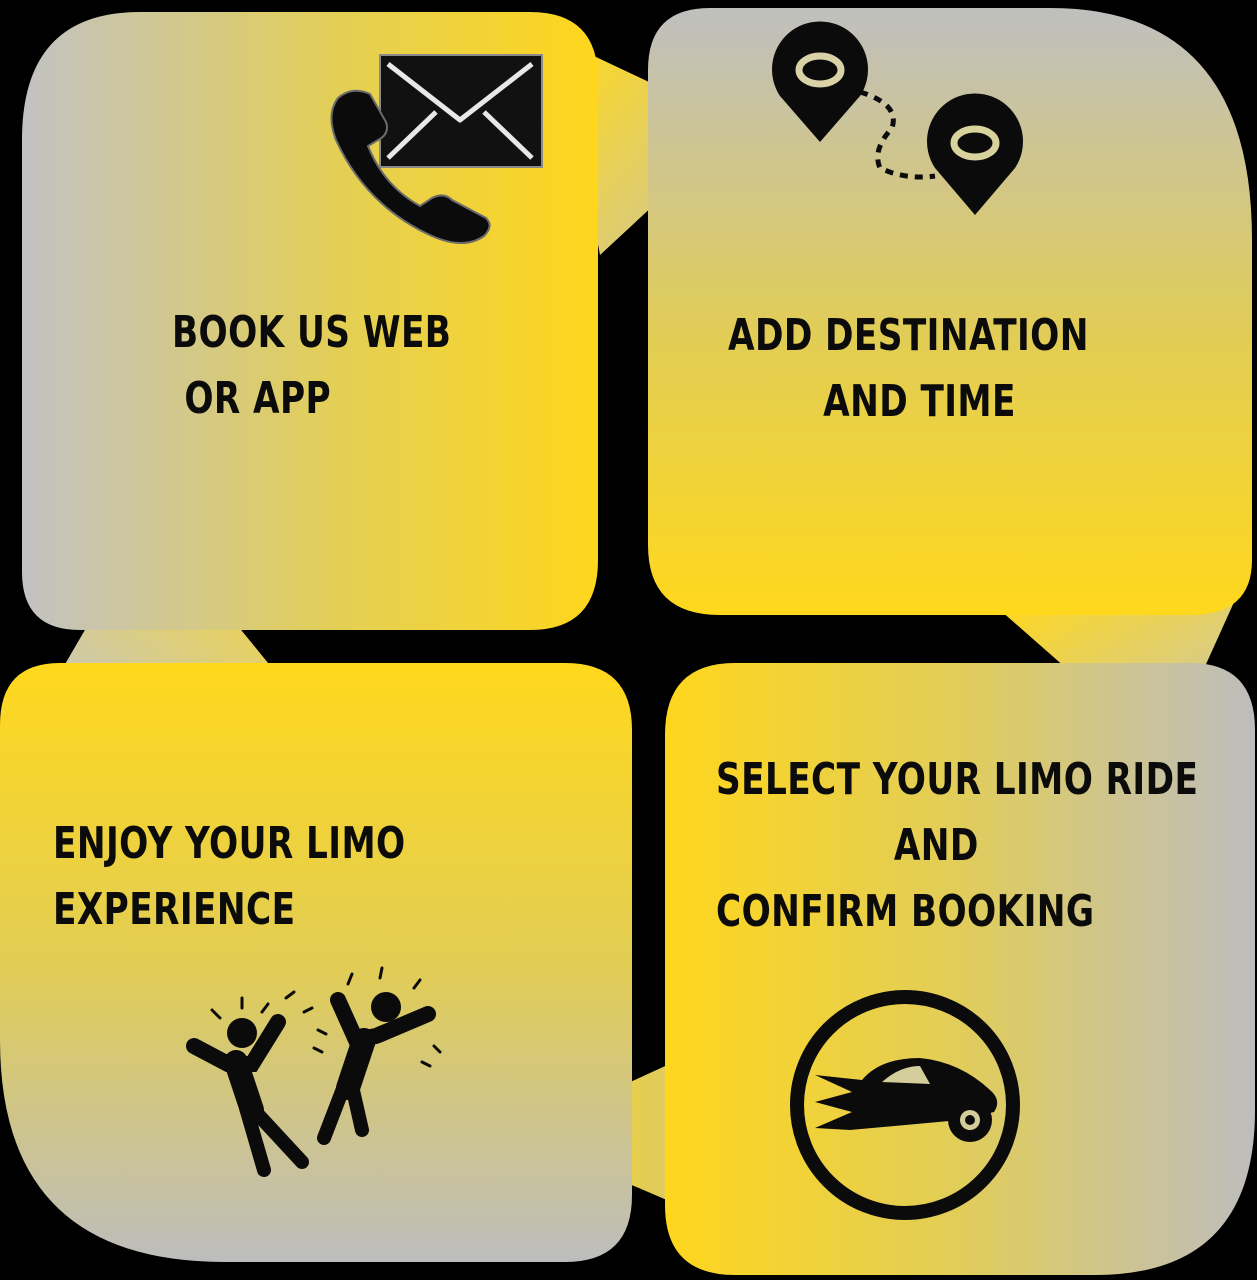 This screenshot has height=1280, width=1257. I want to click on step-book-line-2: OR APP, so click(252, 398).